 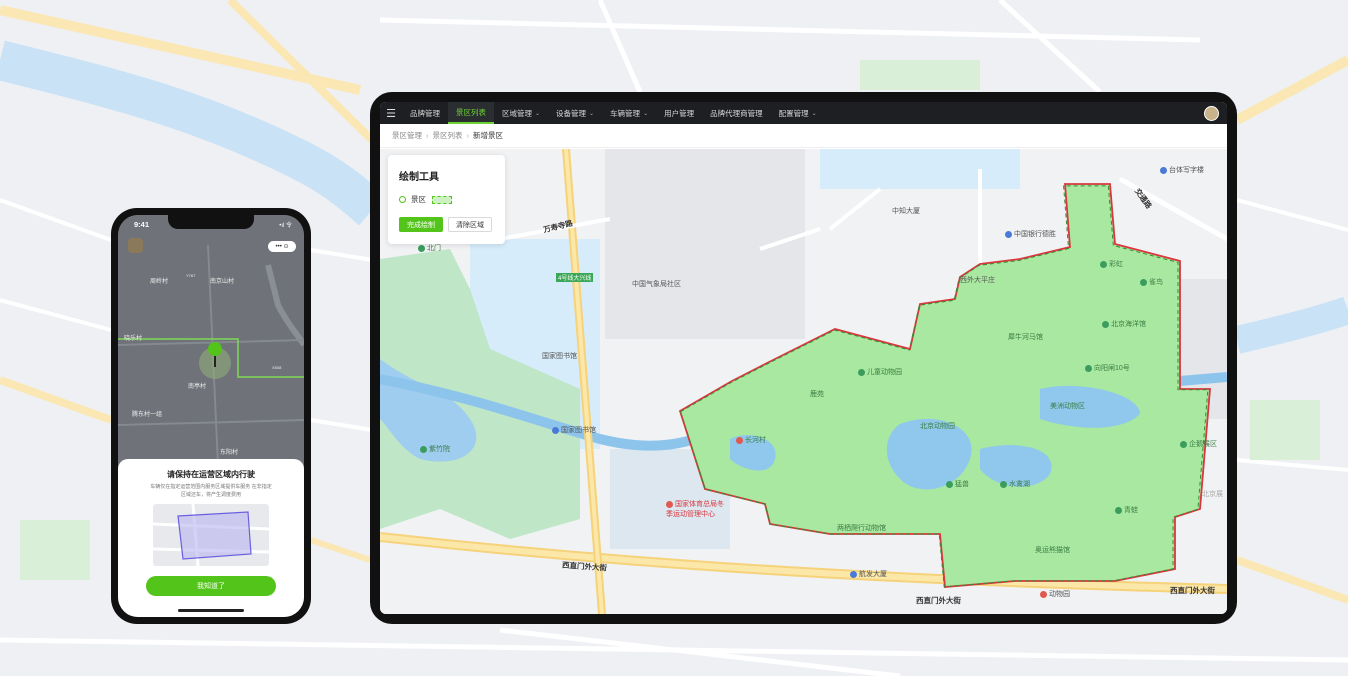 What do you see at coordinates (751, 440) in the screenshot?
I see `map-label-changhe: 长河村` at bounding box center [751, 440].